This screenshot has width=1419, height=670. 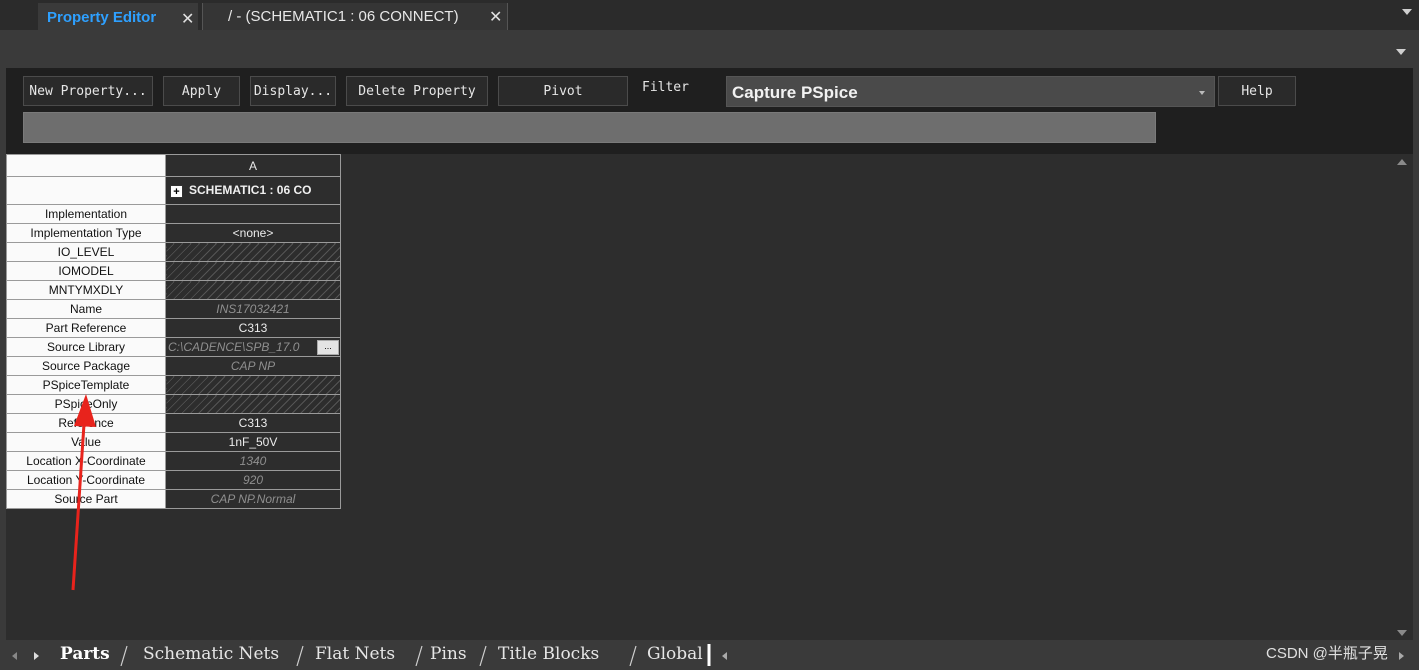 What do you see at coordinates (234, 347) in the screenshot?
I see `source-library-value: C:\CADENCE\SPB_17.0` at bounding box center [234, 347].